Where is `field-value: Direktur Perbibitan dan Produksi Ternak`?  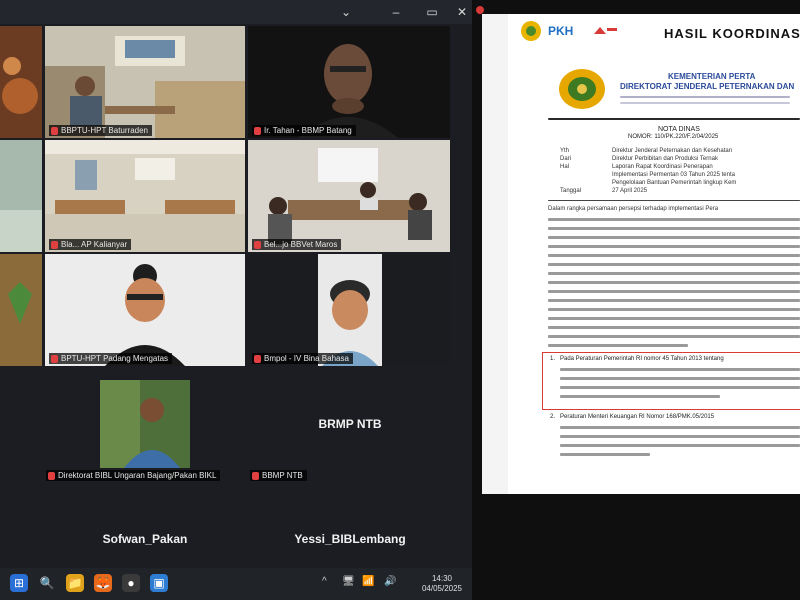 field-value: Direktur Perbibitan dan Produksi Ternak is located at coordinates (665, 159).